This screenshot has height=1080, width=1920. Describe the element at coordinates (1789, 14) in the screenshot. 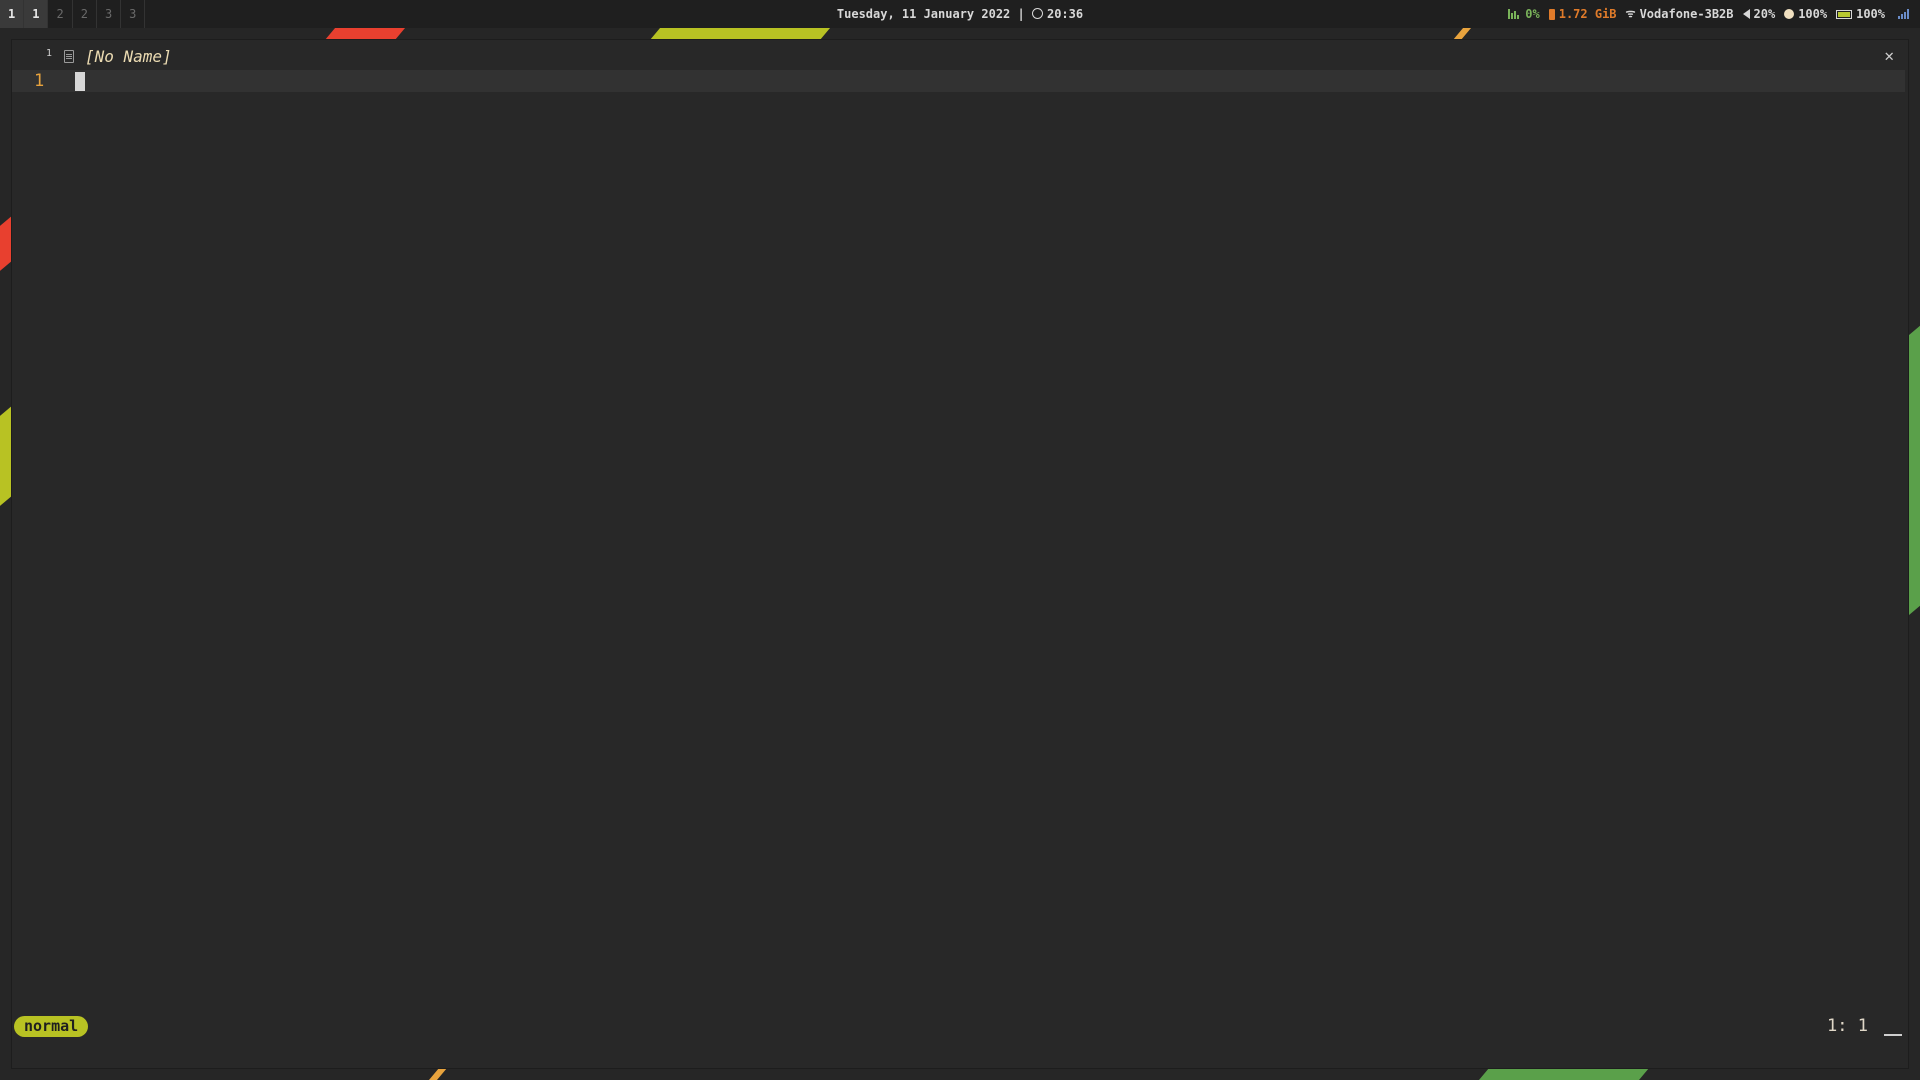

I see `brightness-icon` at that location.